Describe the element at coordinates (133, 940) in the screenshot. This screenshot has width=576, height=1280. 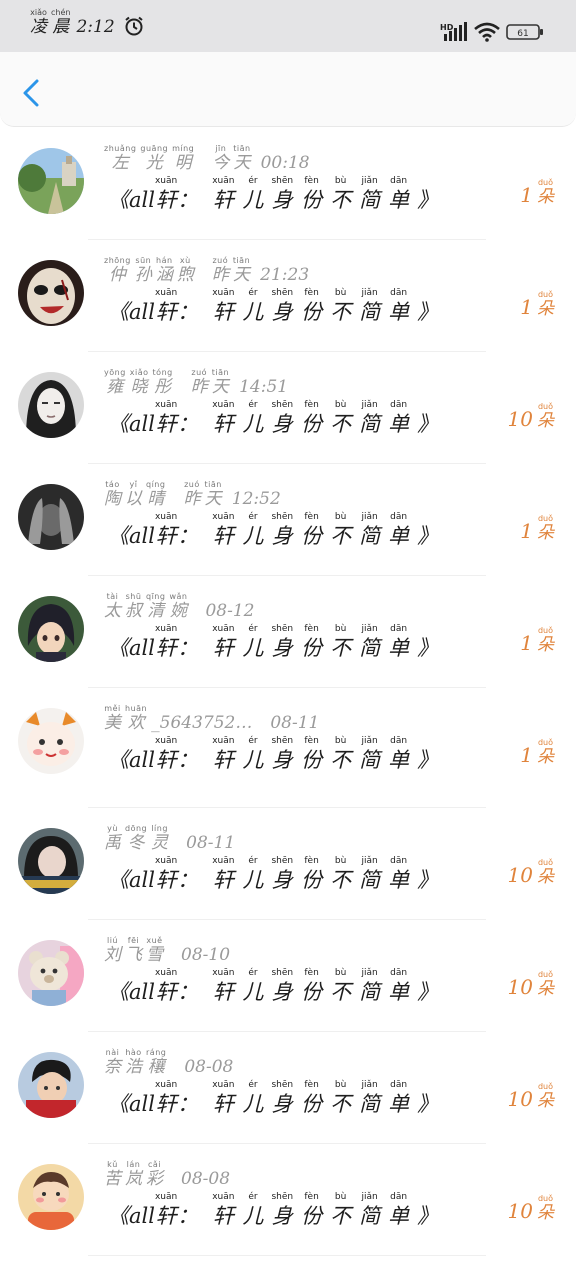
I see `pinyin: fēi` at that location.